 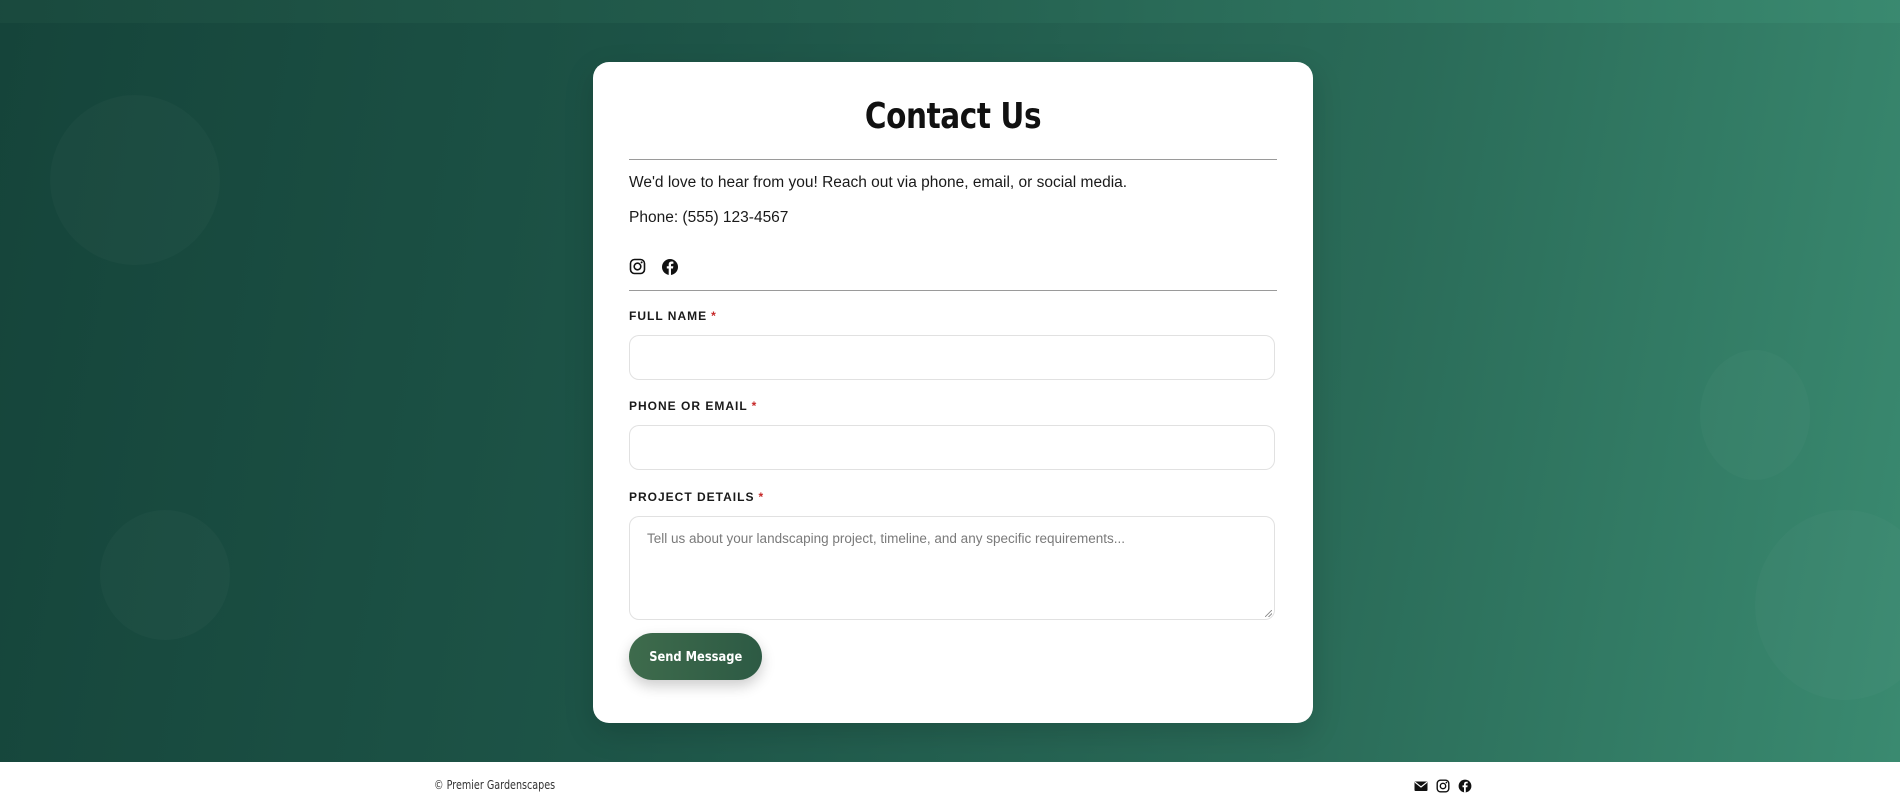 I want to click on copyright-text: © Premier Gardenscapes, so click(x=495, y=785).